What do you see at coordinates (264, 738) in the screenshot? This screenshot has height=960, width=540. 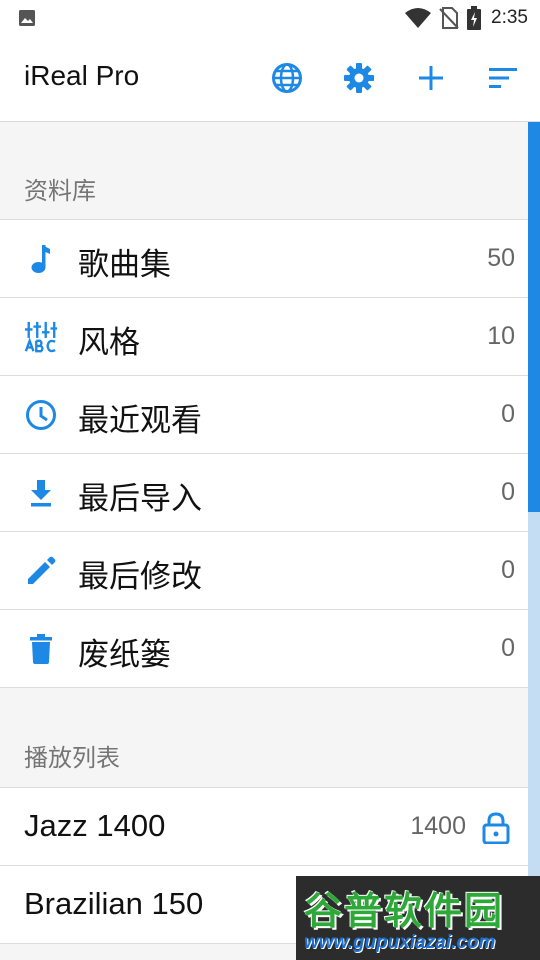 I see `playlists-section-header: 播放列表` at bounding box center [264, 738].